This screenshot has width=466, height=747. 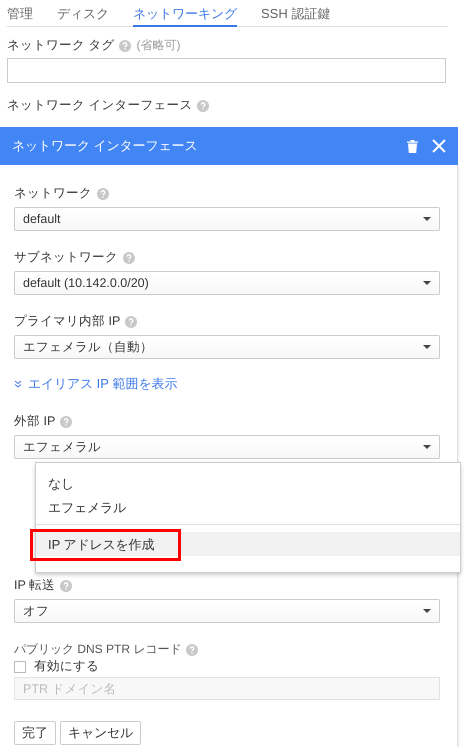 What do you see at coordinates (227, 611) in the screenshot?
I see `select-field: オフ` at bounding box center [227, 611].